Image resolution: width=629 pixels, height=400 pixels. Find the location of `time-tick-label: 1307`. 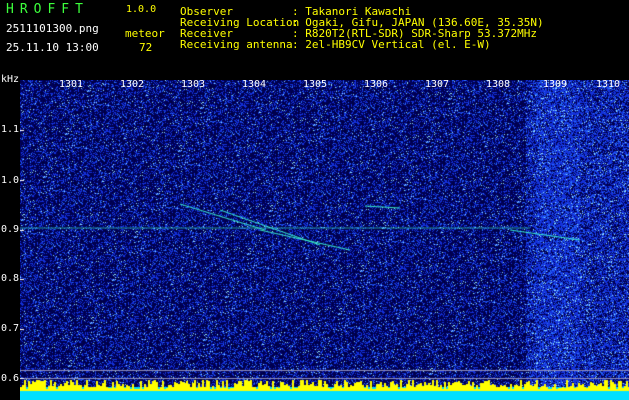

time-tick-label: 1307 is located at coordinates (437, 84).